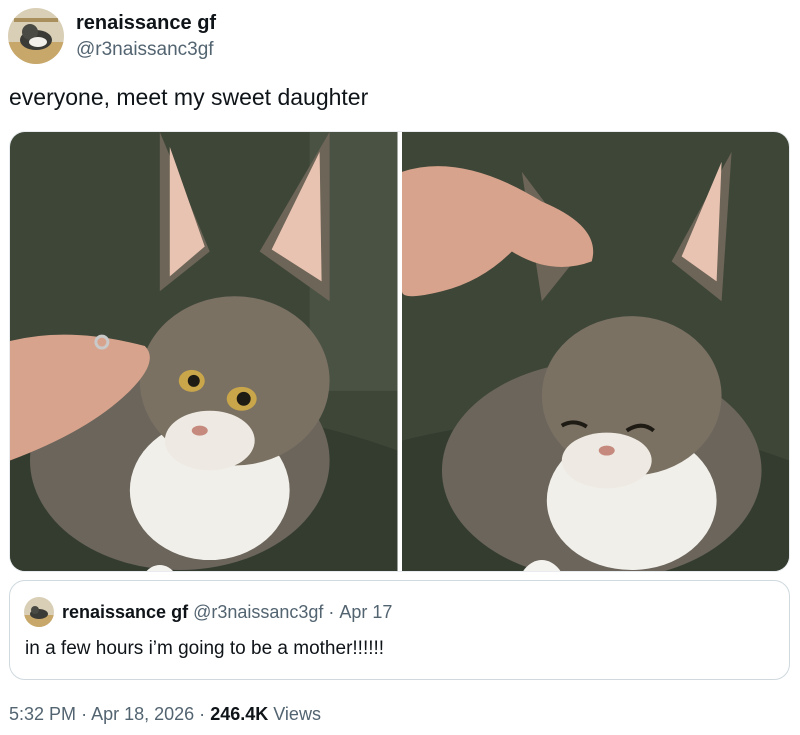 This screenshot has width=800, height=735. Describe the element at coordinates (42, 714) in the screenshot. I see `tweet-time: 5:32 PM` at that location.